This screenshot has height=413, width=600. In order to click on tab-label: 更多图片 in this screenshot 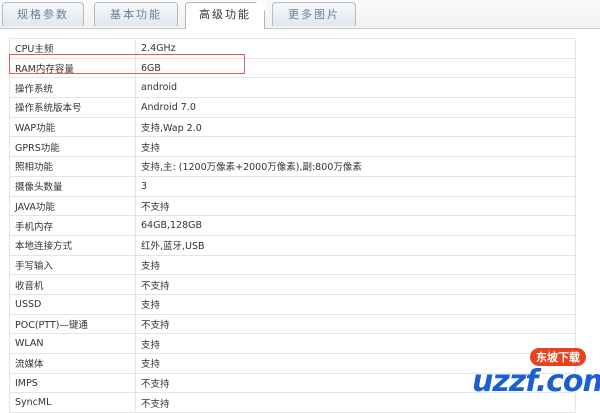, I will do `click(314, 14)`.